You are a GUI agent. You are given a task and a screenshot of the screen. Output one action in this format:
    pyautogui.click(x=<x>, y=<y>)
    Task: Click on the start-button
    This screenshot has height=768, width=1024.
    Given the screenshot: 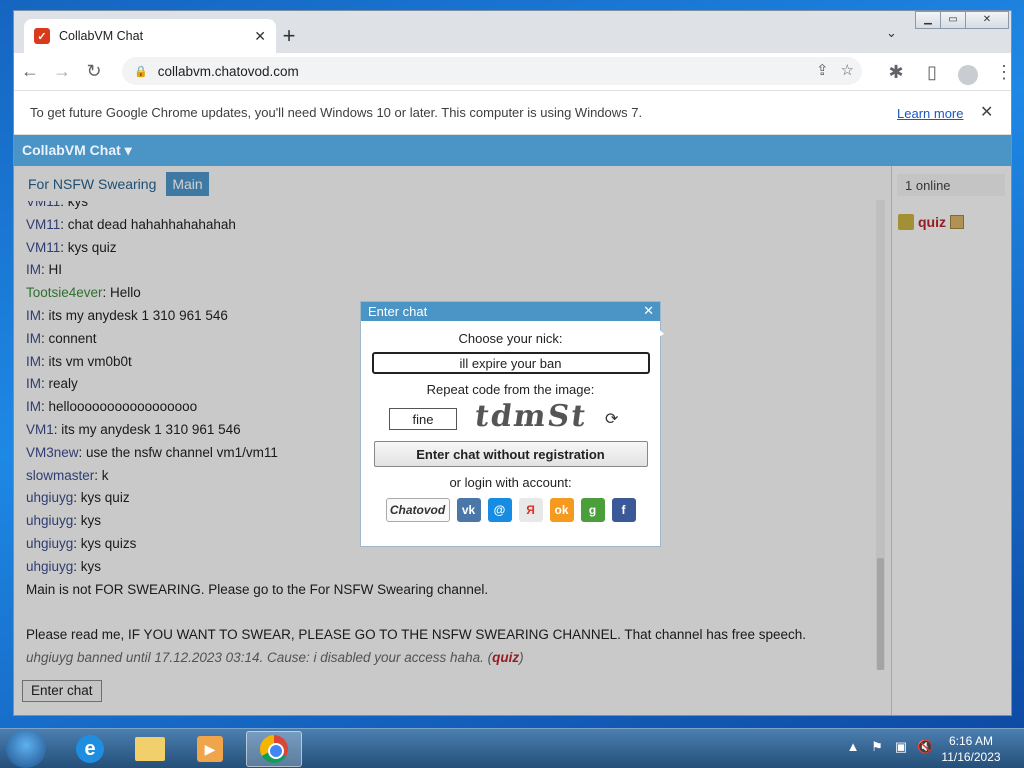 What is the action you would take?
    pyautogui.click(x=26, y=749)
    